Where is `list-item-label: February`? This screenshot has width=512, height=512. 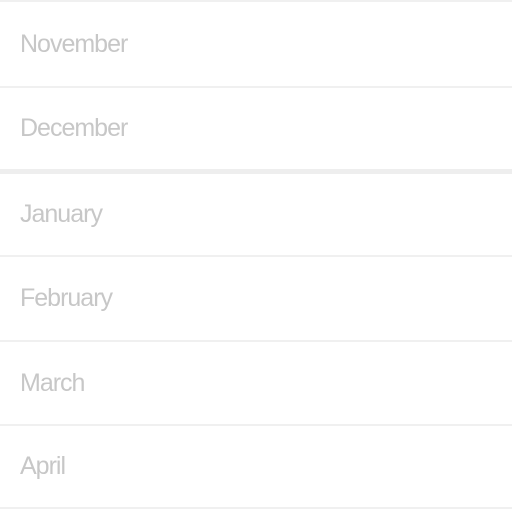 list-item-label: February is located at coordinates (66, 298).